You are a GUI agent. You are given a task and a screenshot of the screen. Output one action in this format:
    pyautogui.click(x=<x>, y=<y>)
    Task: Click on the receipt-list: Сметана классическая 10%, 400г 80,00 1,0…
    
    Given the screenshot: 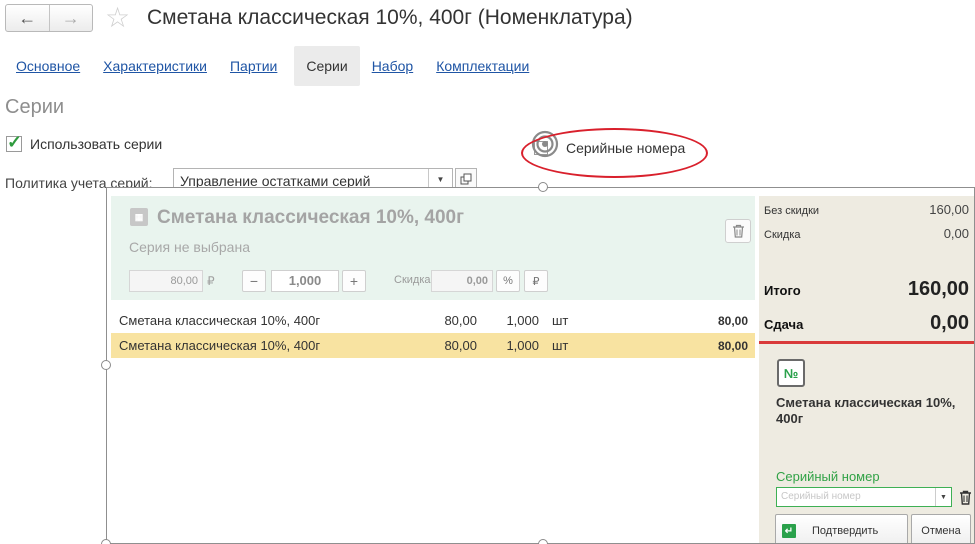 What is the action you would take?
    pyautogui.click(x=433, y=333)
    